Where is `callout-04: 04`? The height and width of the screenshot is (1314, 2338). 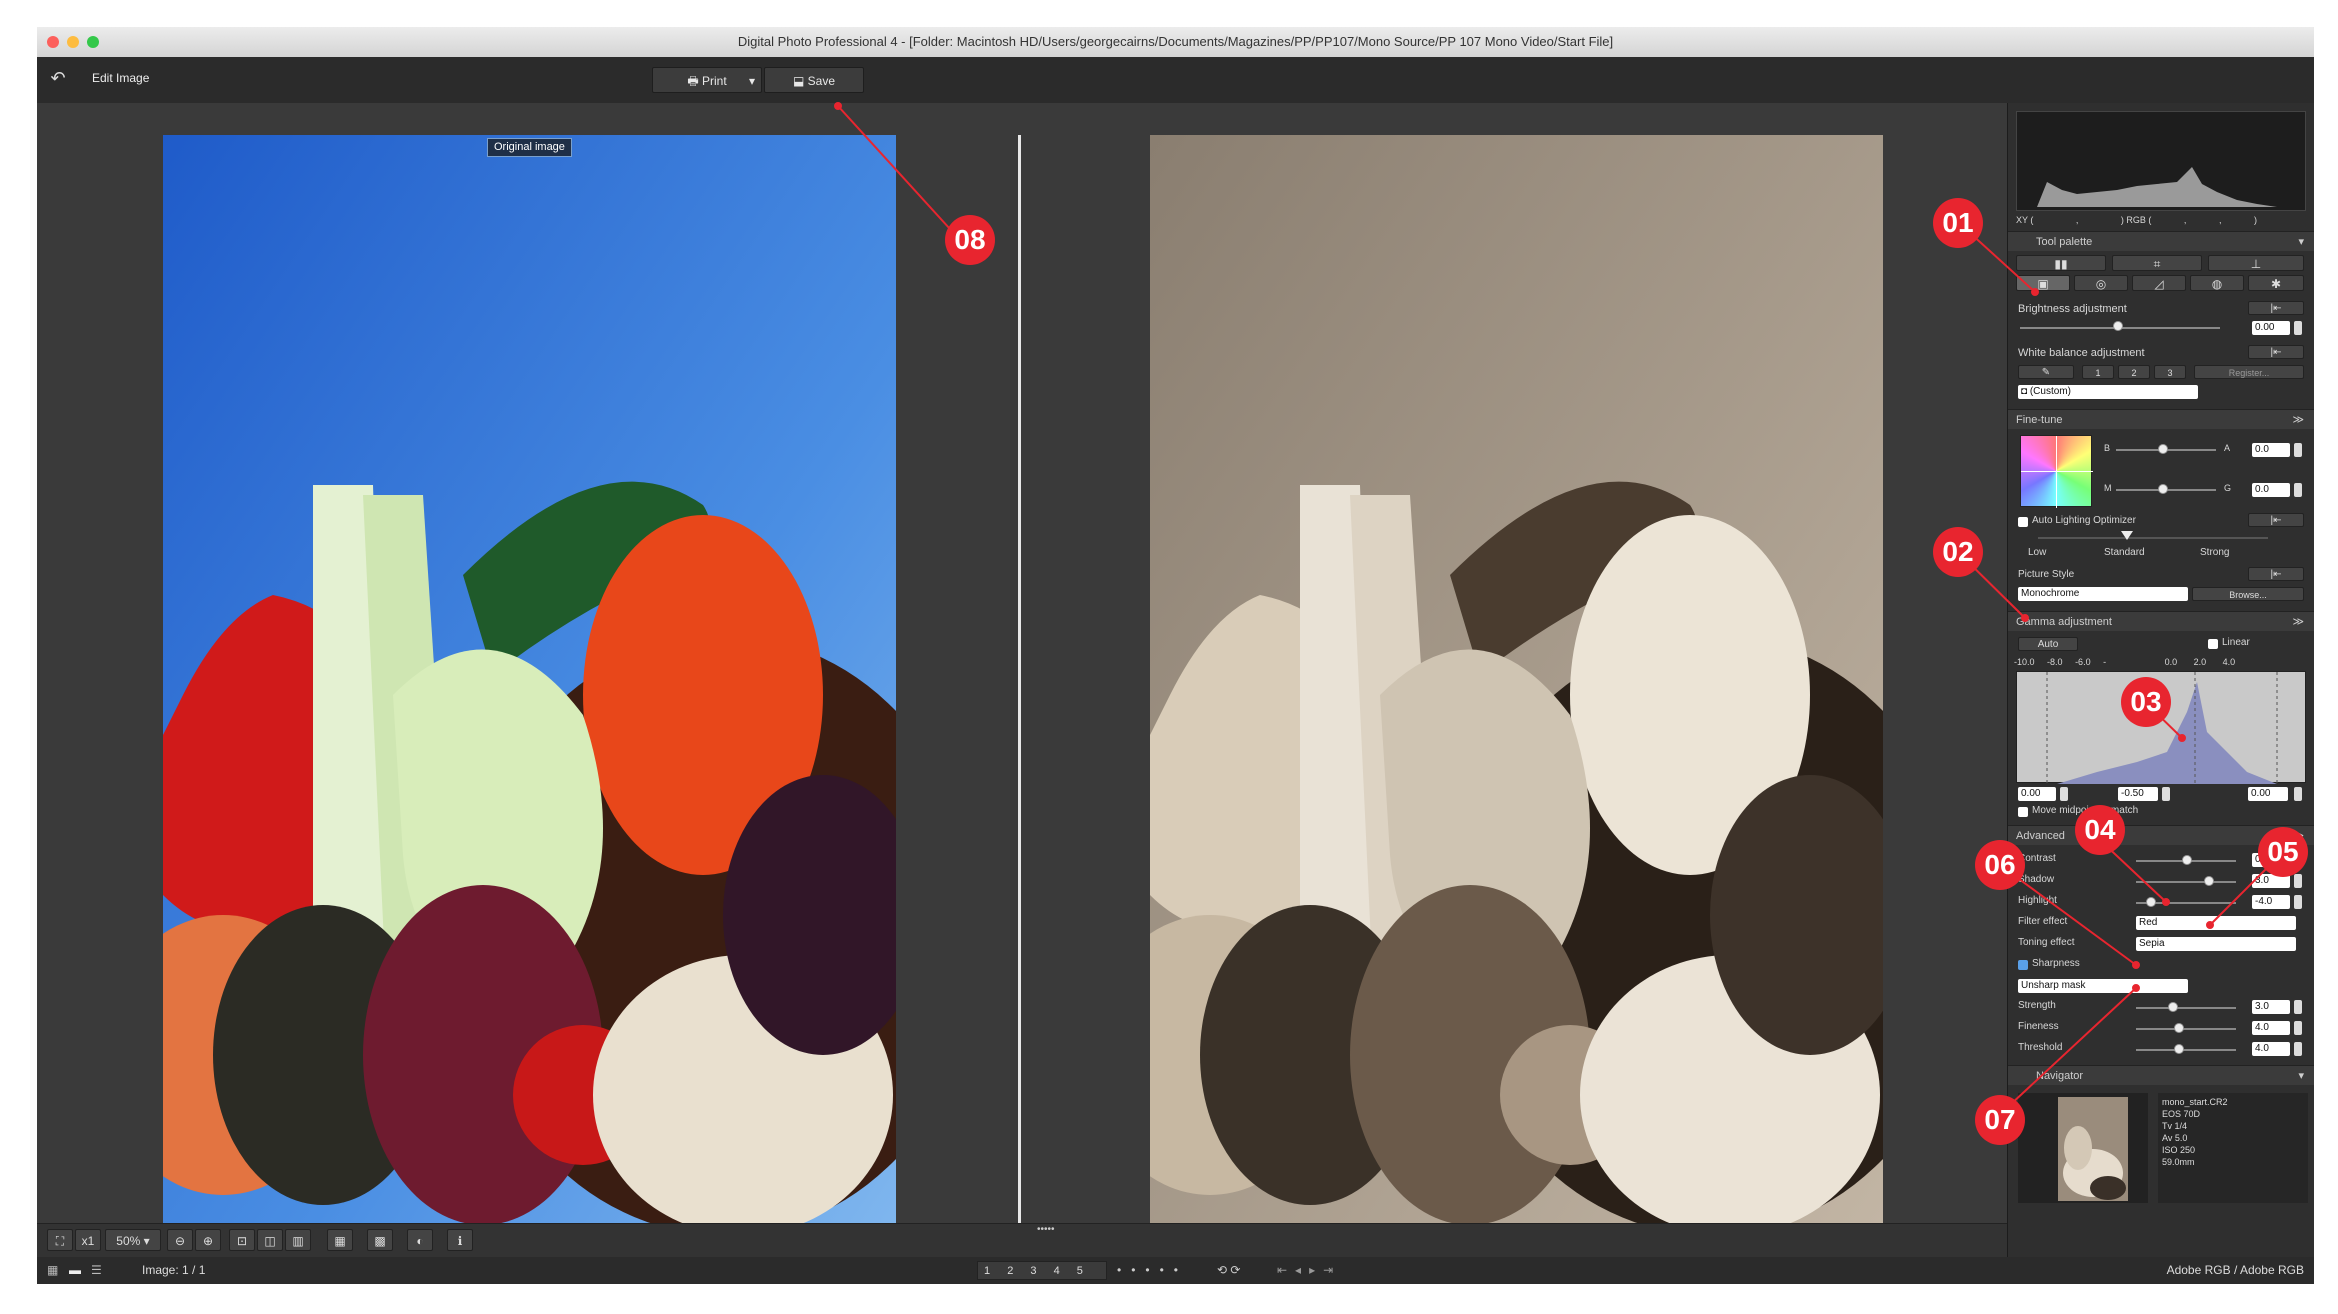
callout-04: 04 is located at coordinates (2100, 830).